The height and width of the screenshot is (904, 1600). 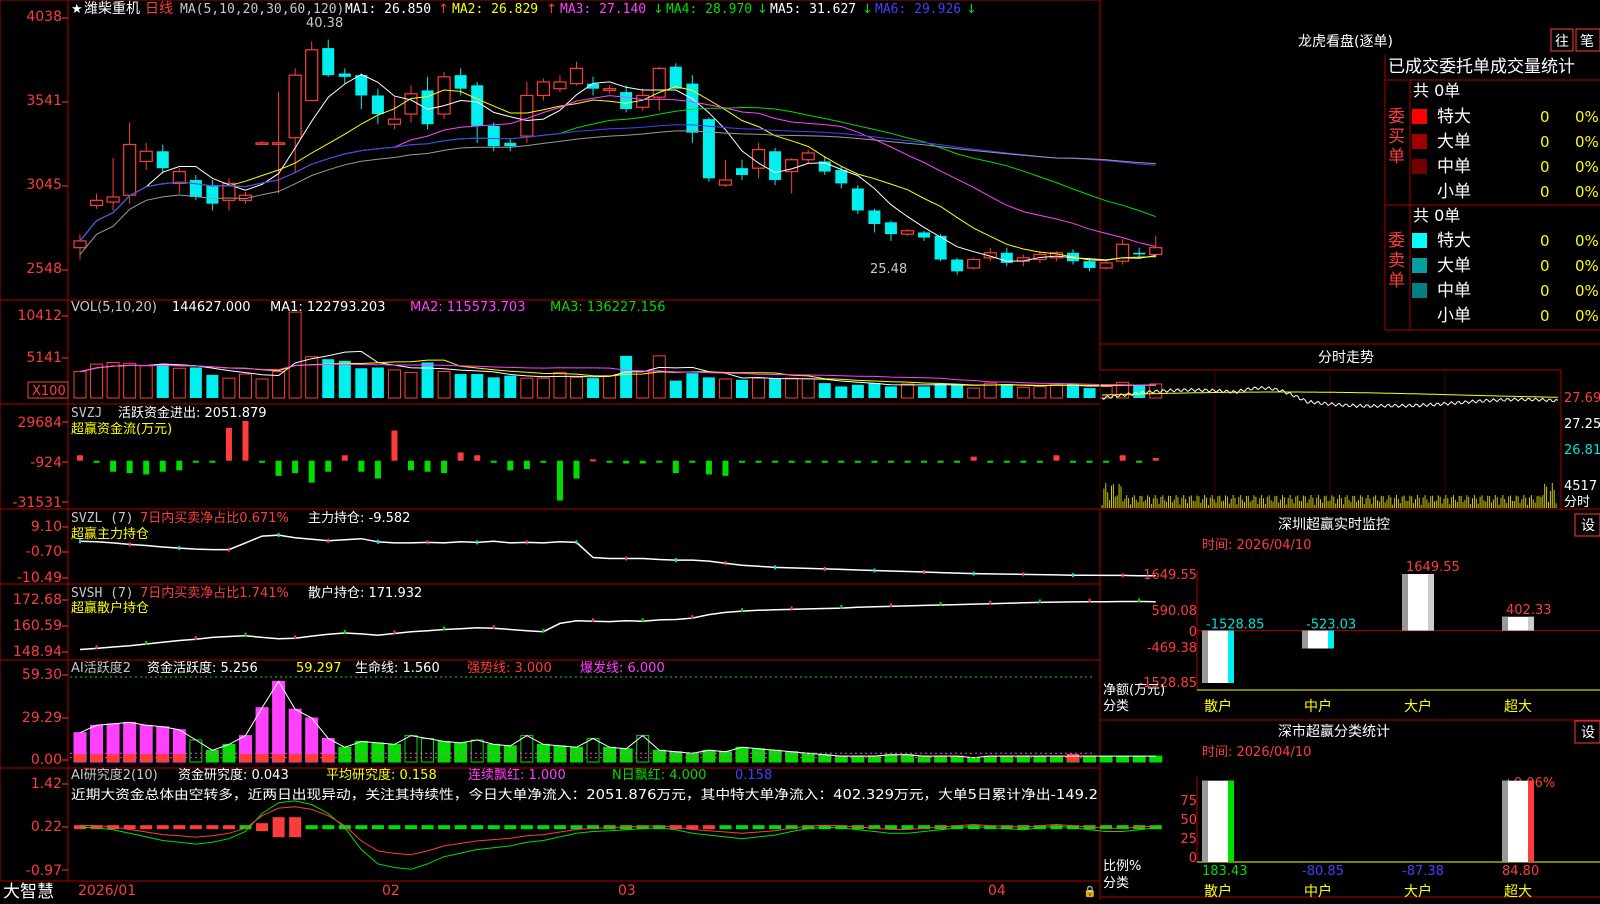 I want to click on stock-name: 潍柴重机, so click(x=112, y=9).